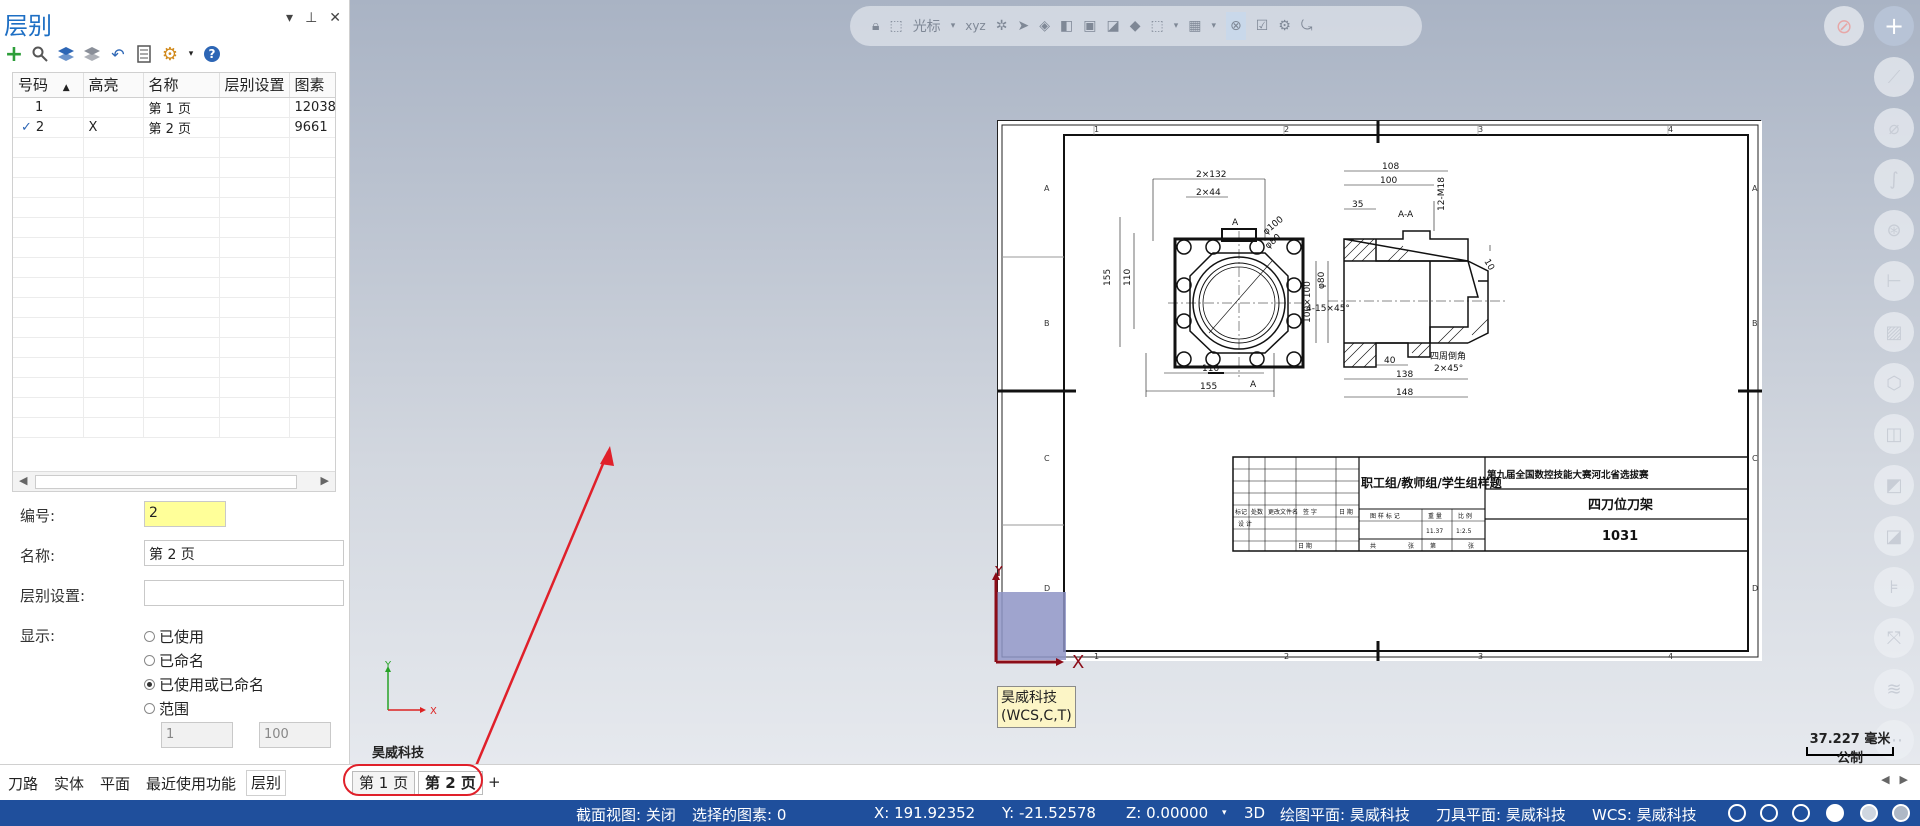 The height and width of the screenshot is (826, 1920). Describe the element at coordinates (197, 735) in the screenshot. I see `range-from-field: 1` at that location.